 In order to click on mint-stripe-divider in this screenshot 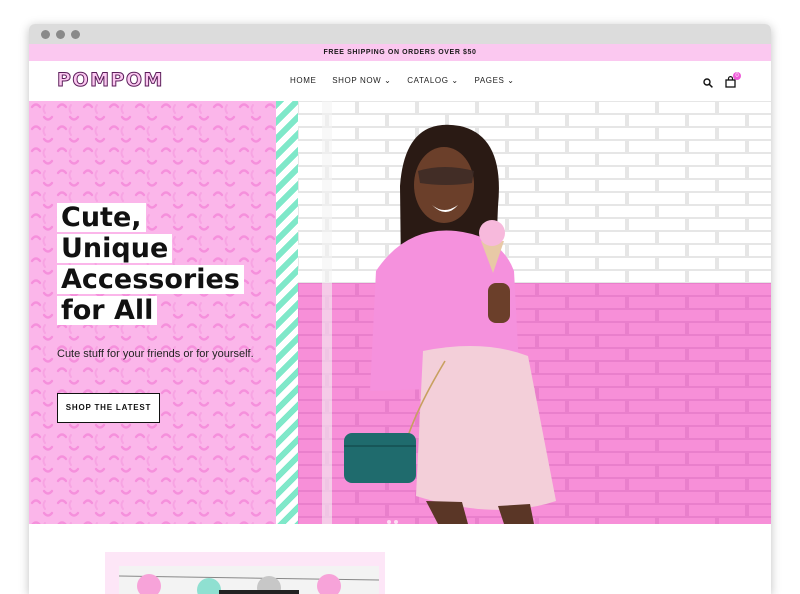, I will do `click(287, 312)`.